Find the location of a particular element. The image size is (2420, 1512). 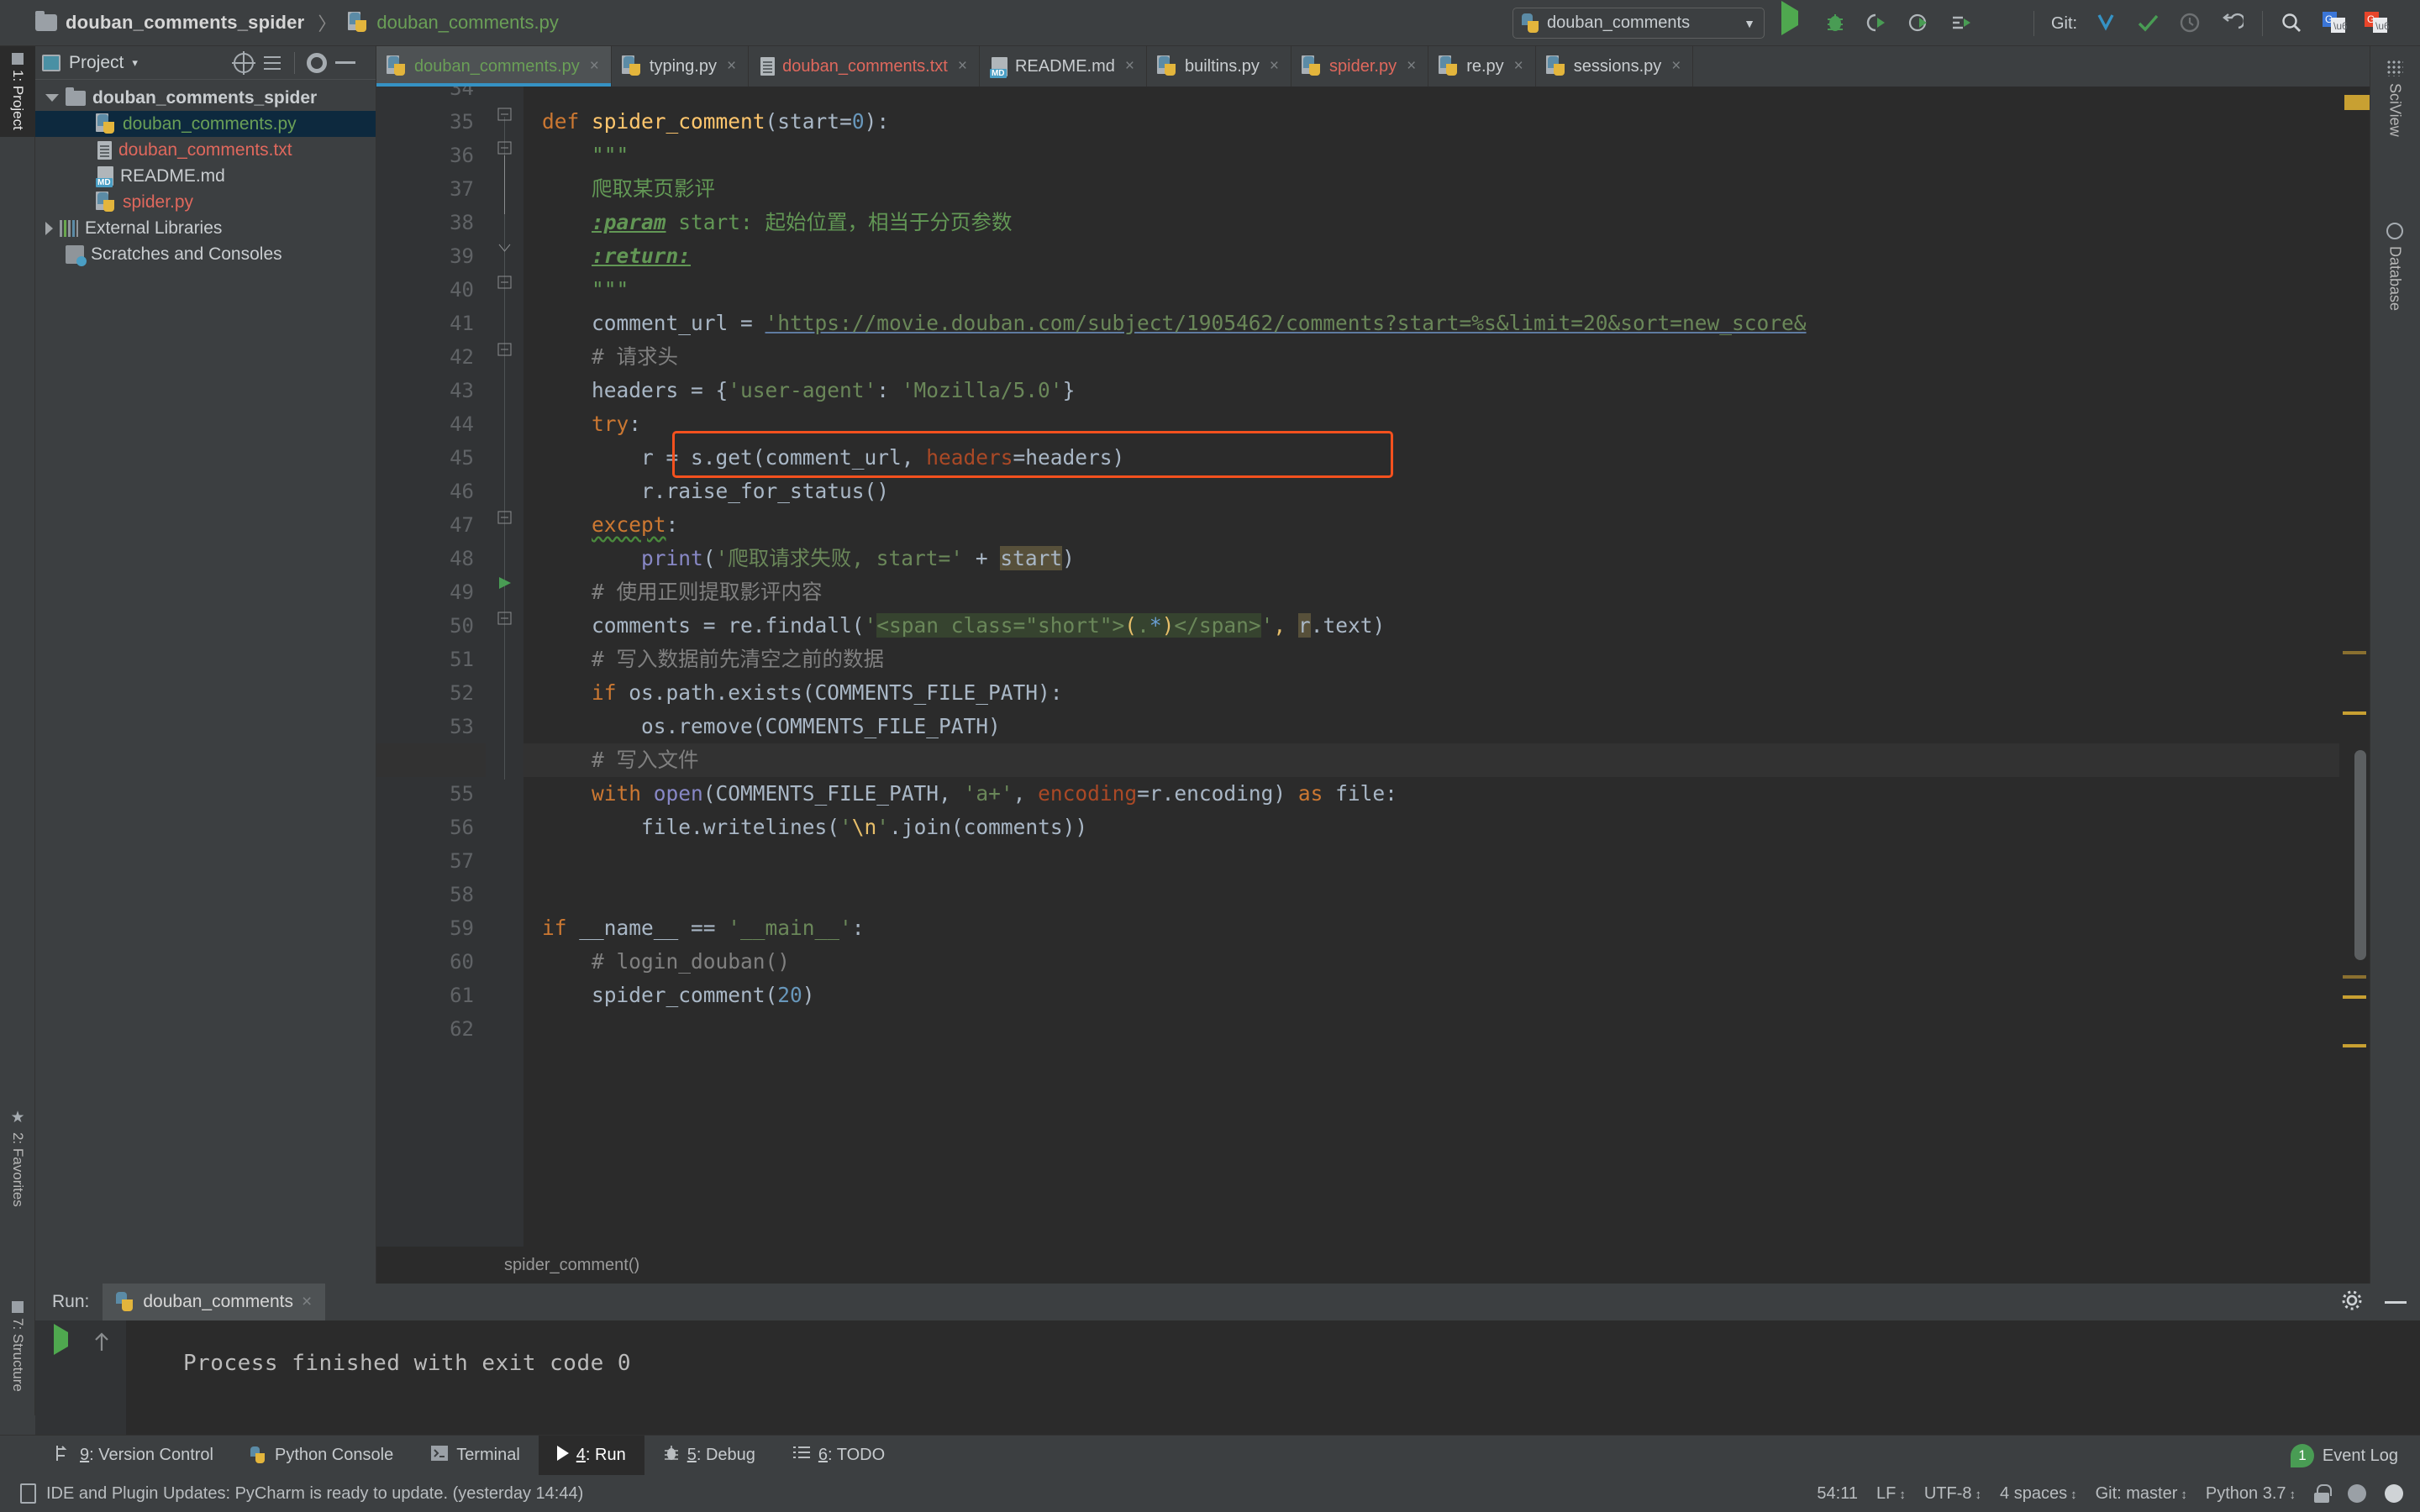

editor-tab: douban_comments.txt × is located at coordinates (865, 66).